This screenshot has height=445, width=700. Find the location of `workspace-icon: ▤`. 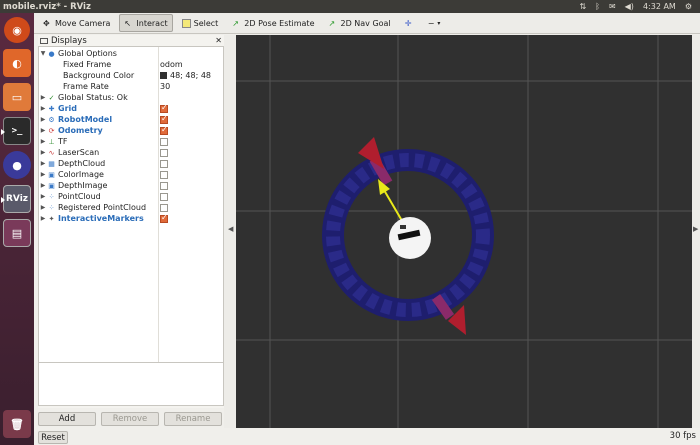

workspace-icon: ▤ is located at coordinates (17, 233).